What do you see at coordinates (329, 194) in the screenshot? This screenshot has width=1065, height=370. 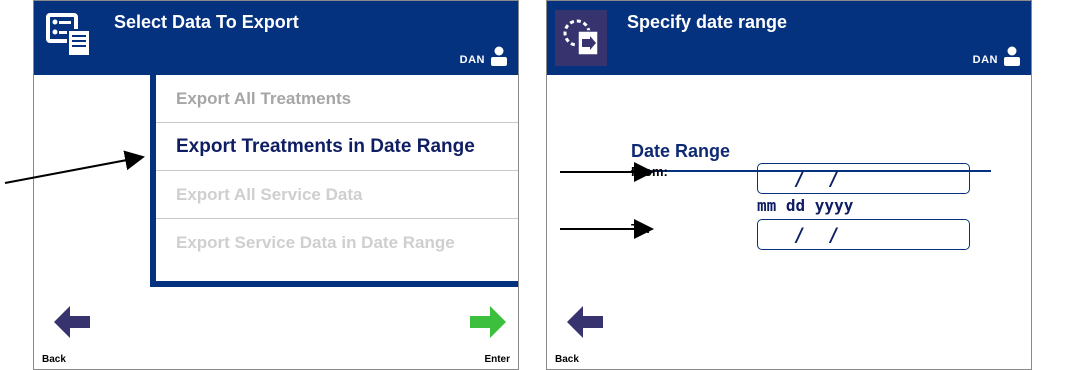 I see `callout-arrows` at bounding box center [329, 194].